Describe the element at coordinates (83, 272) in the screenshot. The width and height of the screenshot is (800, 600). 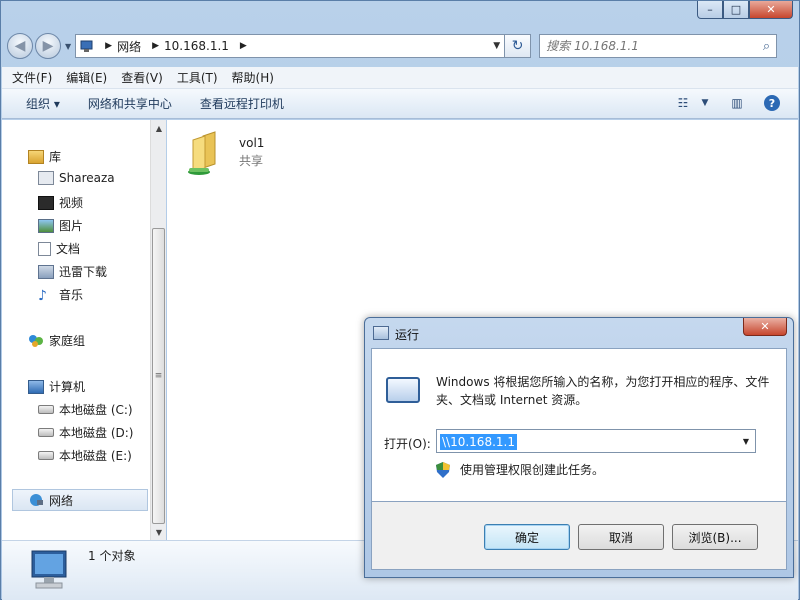
I see `tree-label: 迅雷下载` at that location.